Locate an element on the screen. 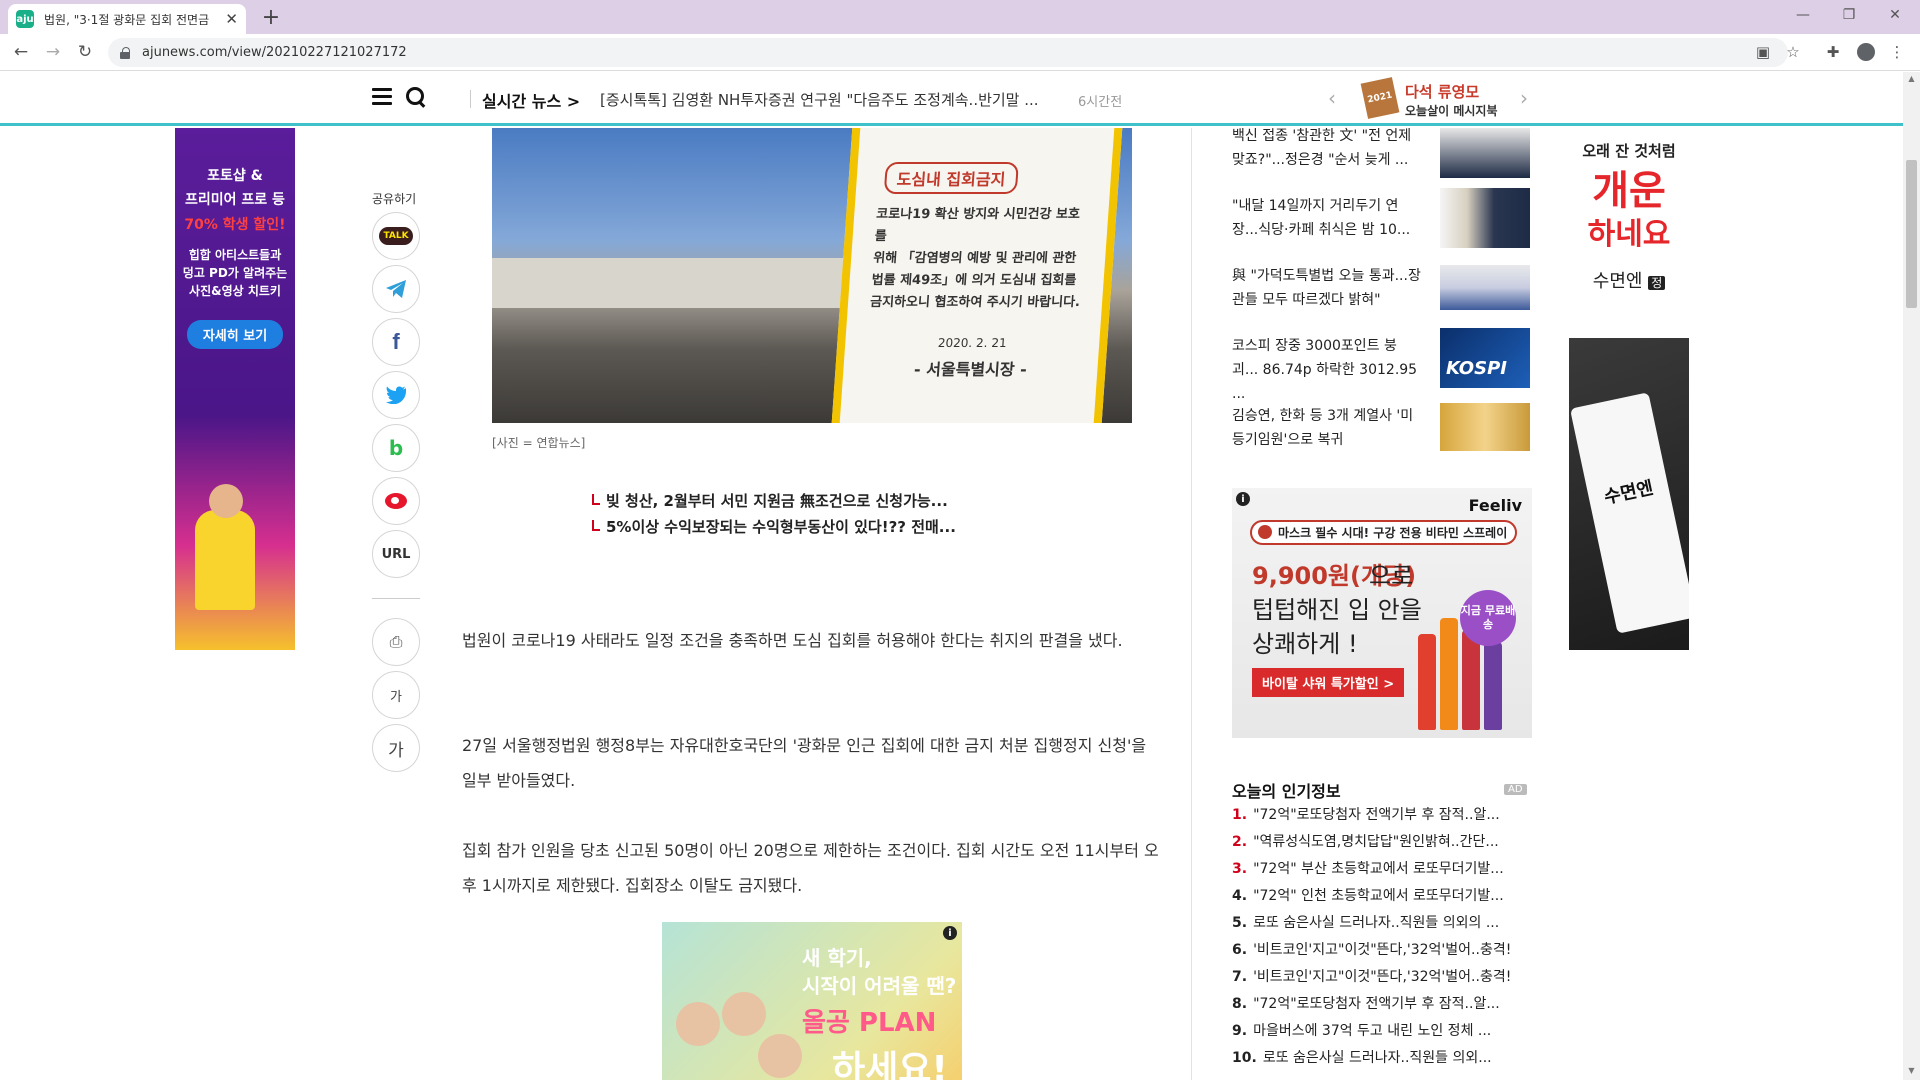 This screenshot has height=1080, width=1920. band-icon: b is located at coordinates (396, 448).